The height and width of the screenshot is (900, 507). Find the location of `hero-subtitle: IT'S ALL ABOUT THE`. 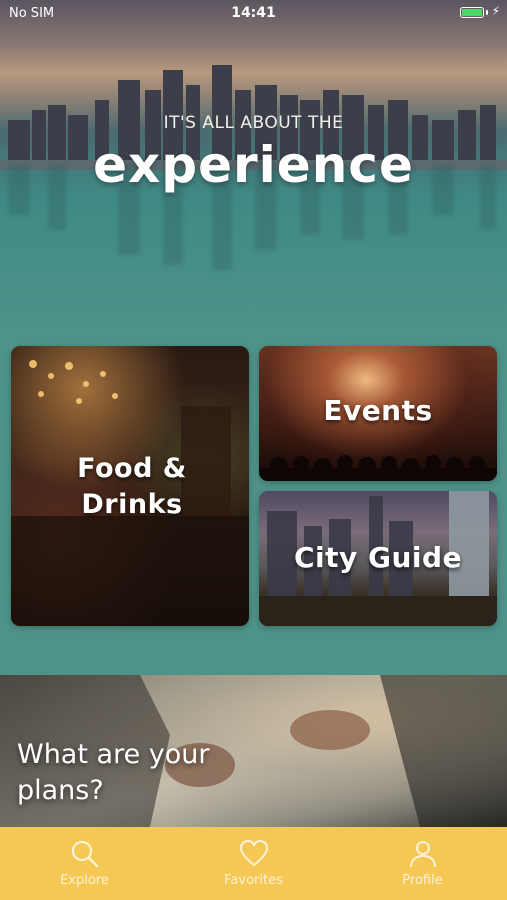

hero-subtitle: IT'S ALL ABOUT THE is located at coordinates (253, 123).